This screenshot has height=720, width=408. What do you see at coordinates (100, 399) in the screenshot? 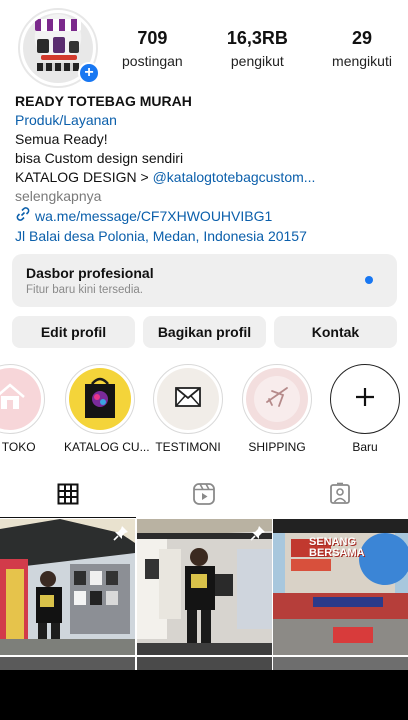
I see `tote-bag-image` at bounding box center [100, 399].